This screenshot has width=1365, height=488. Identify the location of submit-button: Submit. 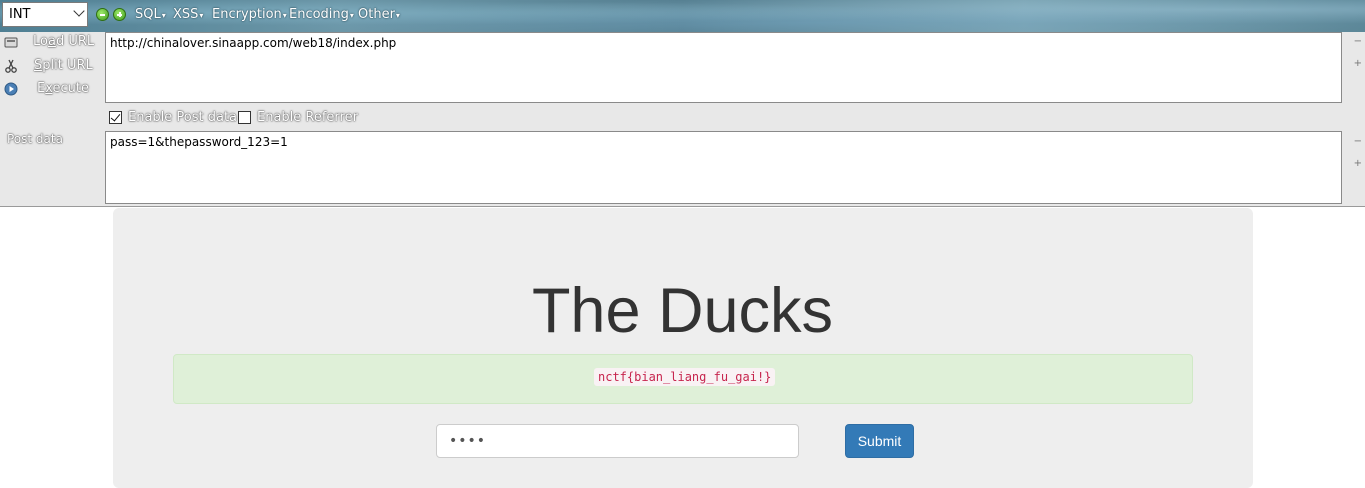
(879, 441).